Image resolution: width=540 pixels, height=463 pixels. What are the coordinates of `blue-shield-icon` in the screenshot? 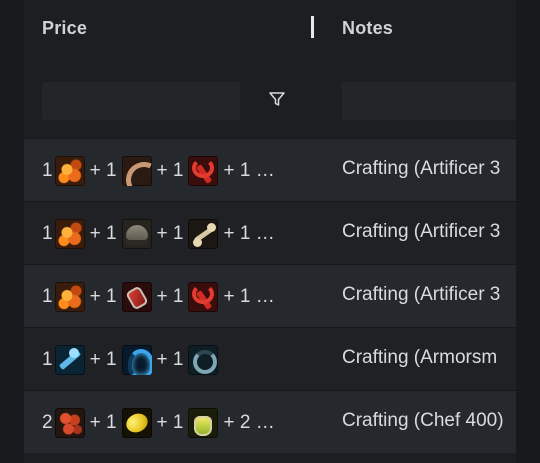 It's located at (136, 360).